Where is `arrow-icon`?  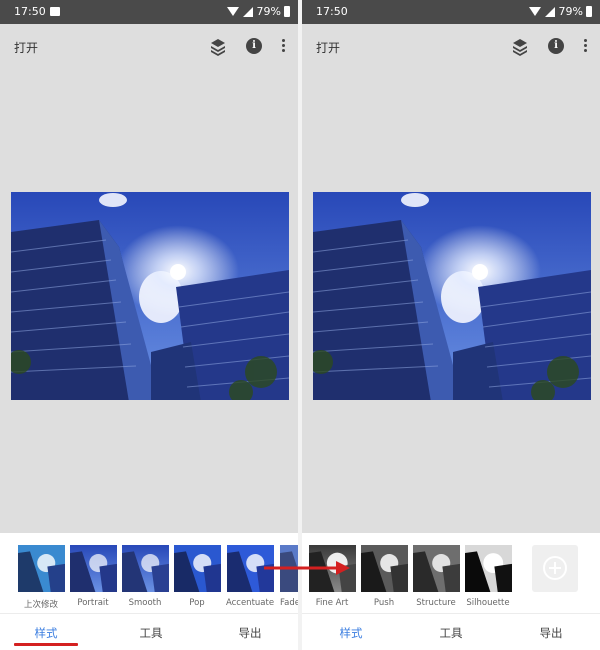 arrow-icon is located at coordinates (307, 568).